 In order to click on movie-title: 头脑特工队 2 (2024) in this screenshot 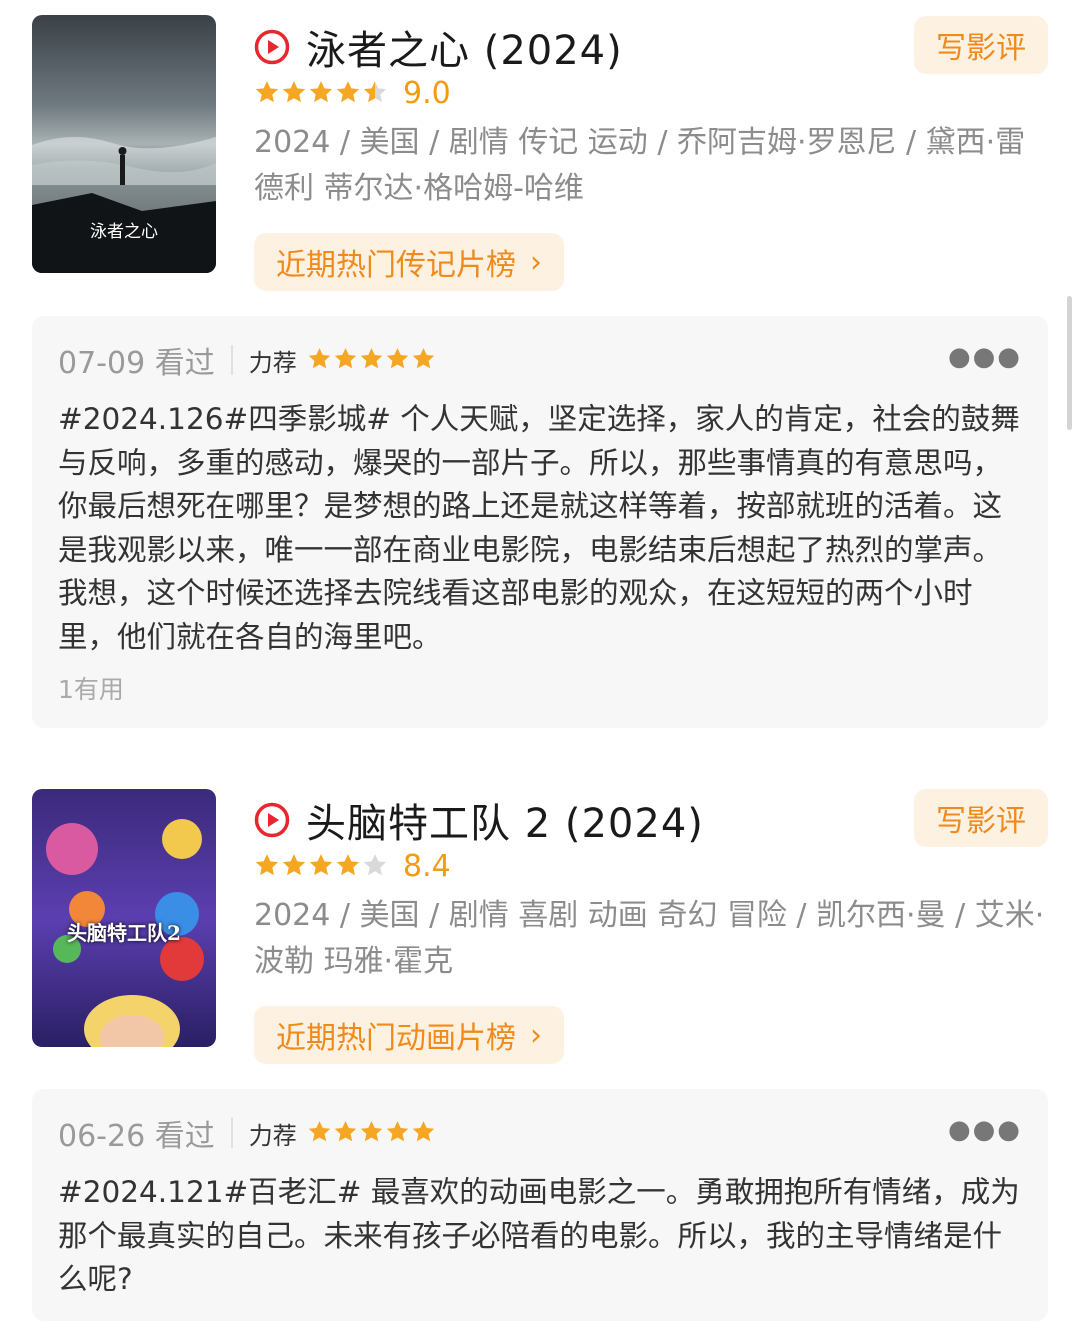, I will do `click(505, 820)`.